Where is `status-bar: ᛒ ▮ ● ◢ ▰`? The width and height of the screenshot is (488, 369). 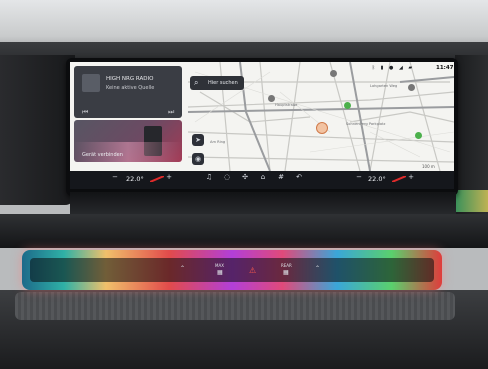 status-bar: ᛒ ▮ ● ◢ ▰ is located at coordinates (394, 68).